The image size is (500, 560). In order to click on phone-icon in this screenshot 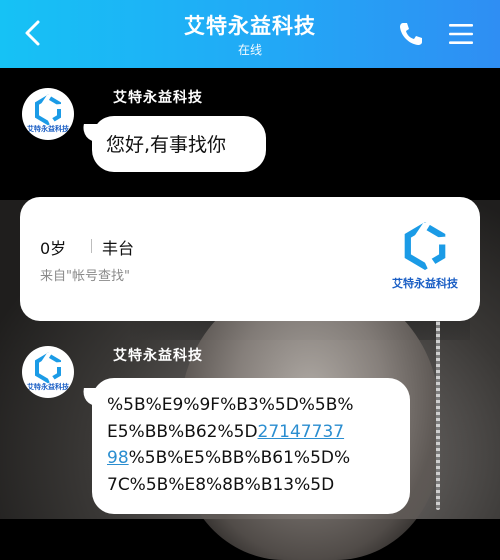, I will do `click(411, 34)`.